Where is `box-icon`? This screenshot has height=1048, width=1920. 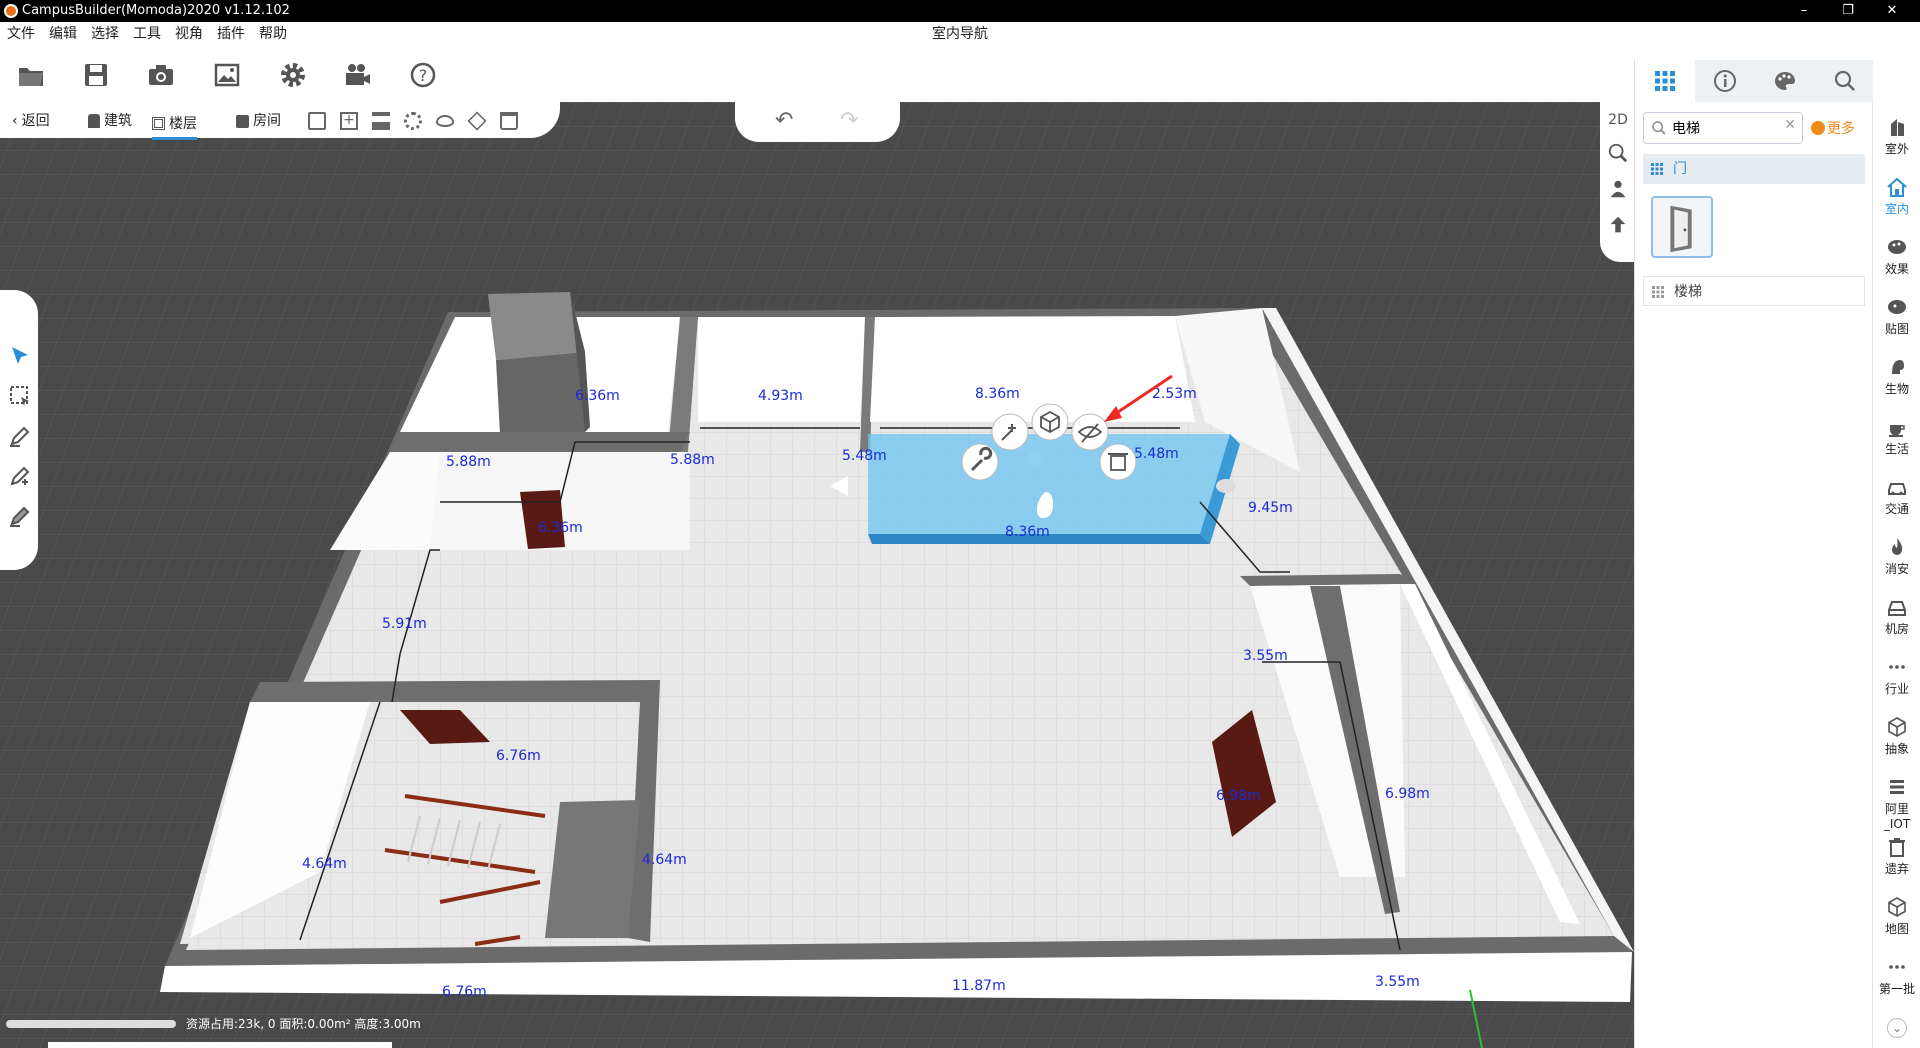 box-icon is located at coordinates (477, 121).